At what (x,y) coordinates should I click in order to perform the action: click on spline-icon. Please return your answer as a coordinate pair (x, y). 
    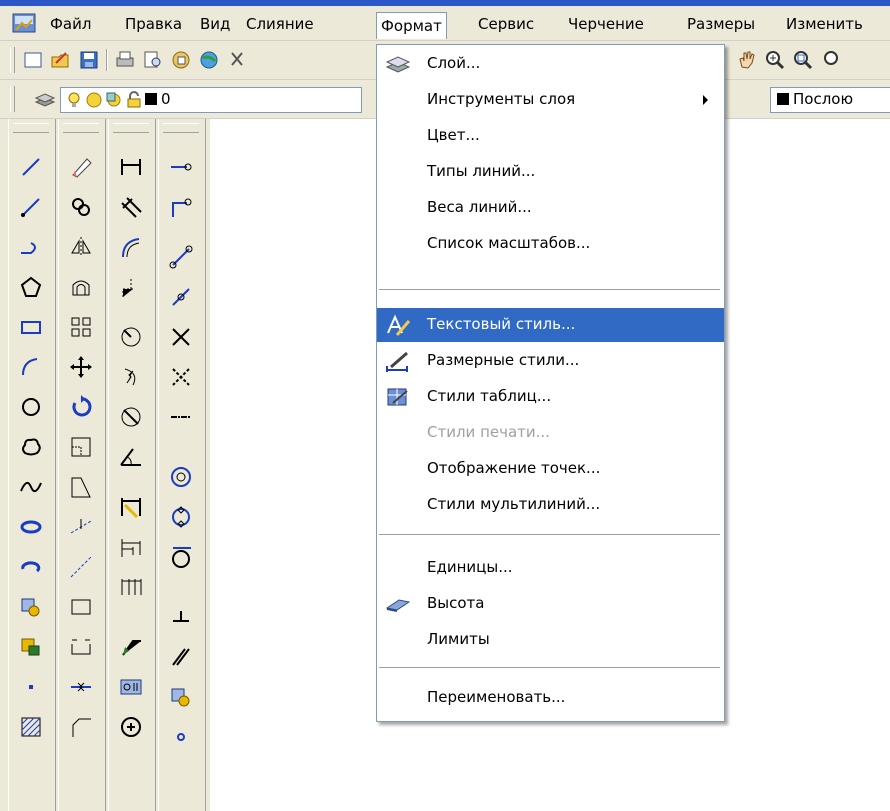
    Looking at the image, I should click on (31, 487).